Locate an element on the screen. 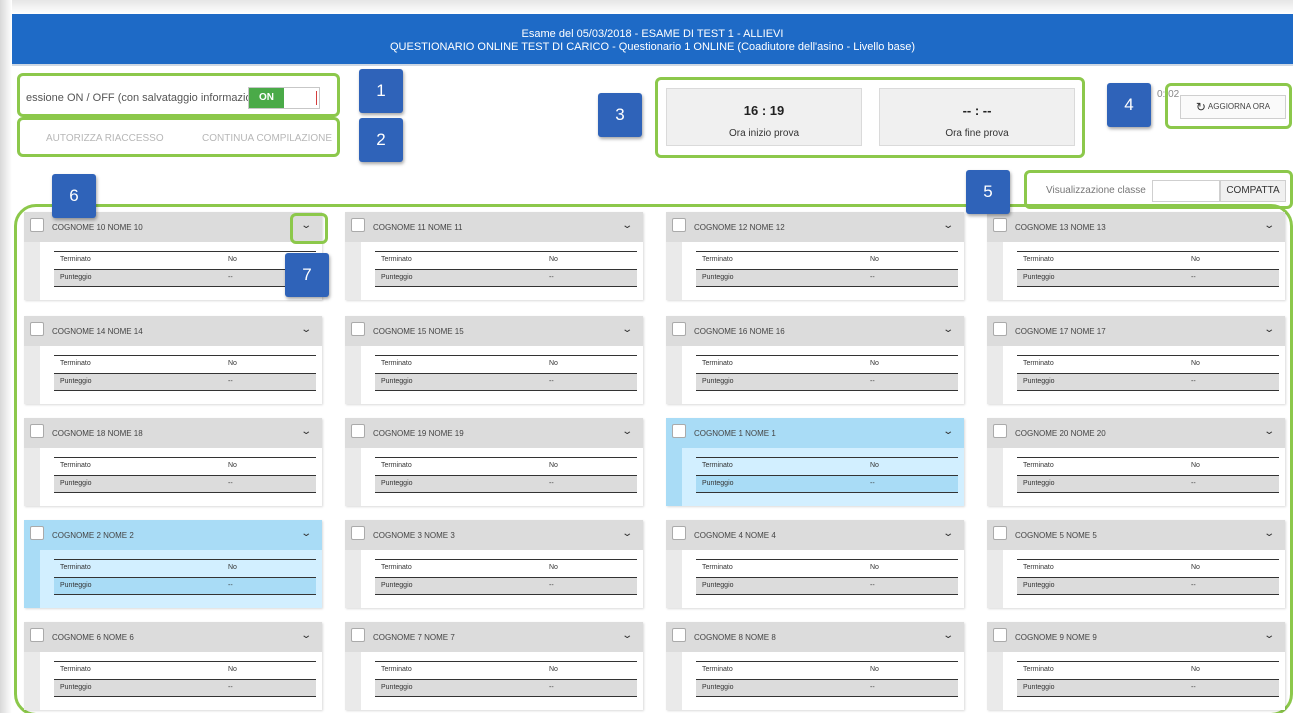 This screenshot has width=1293, height=713. finished-row: Terminato No is located at coordinates (506, 363).